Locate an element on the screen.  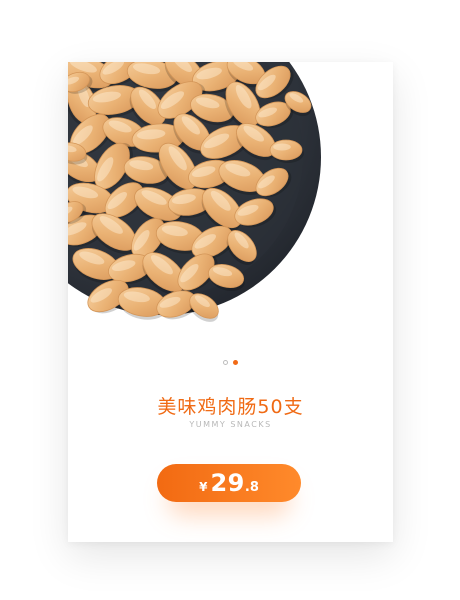
price-decimal: .8 is located at coordinates (251, 487).